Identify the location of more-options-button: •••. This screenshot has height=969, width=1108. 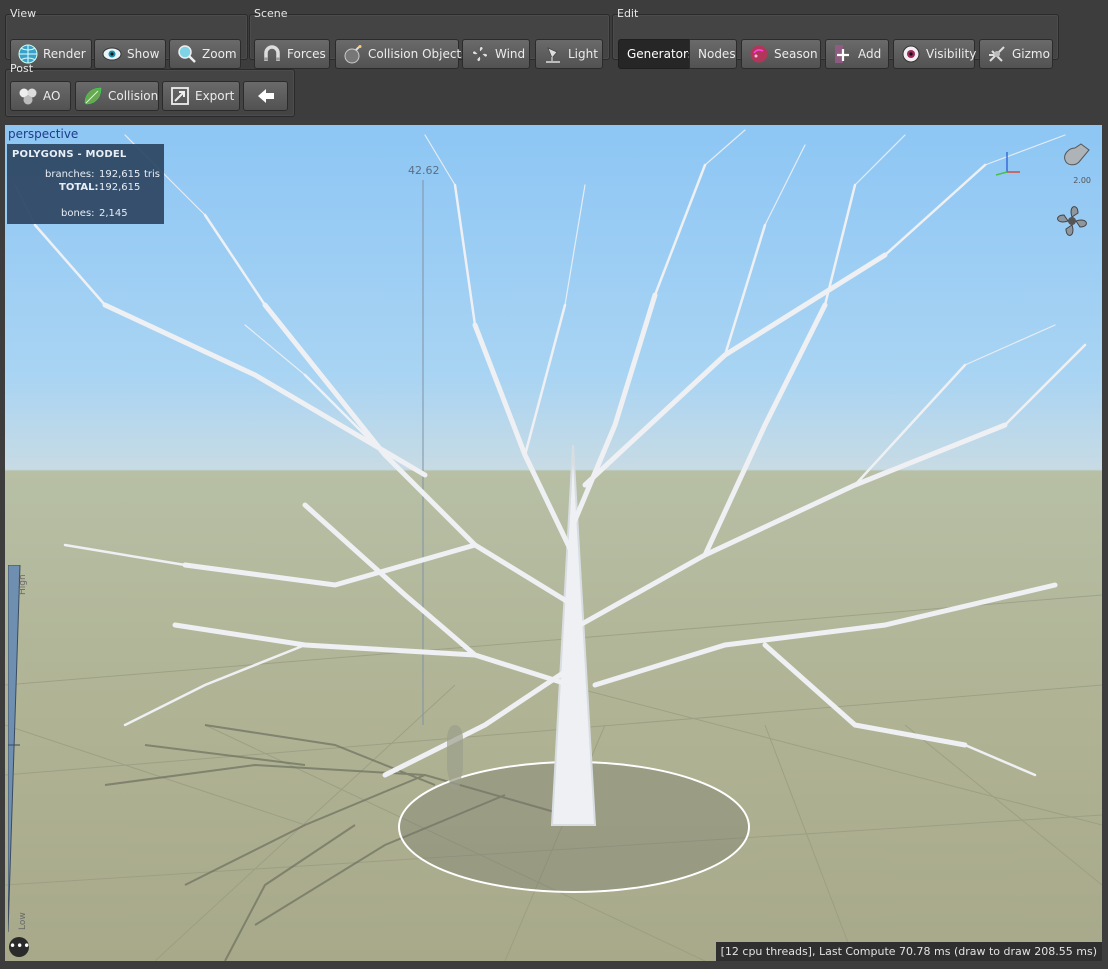
(19, 947).